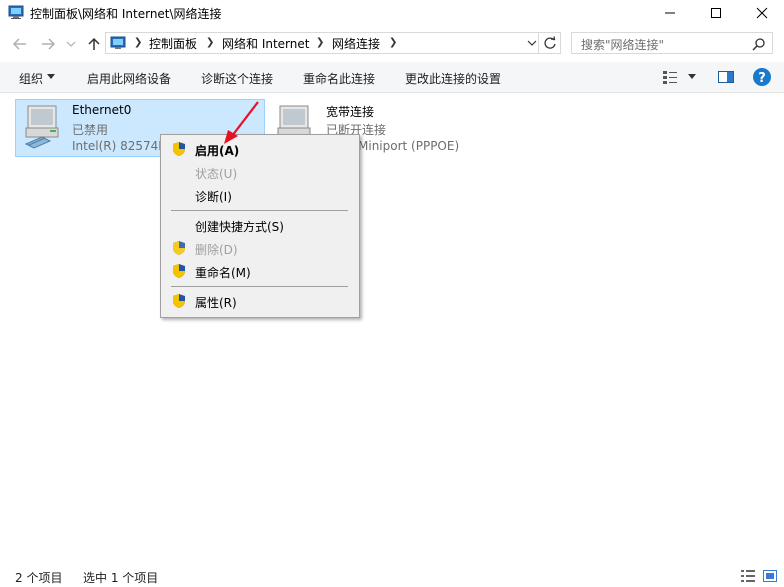 This screenshot has width=784, height=587. I want to click on view-dropdown-icon, so click(692, 77).